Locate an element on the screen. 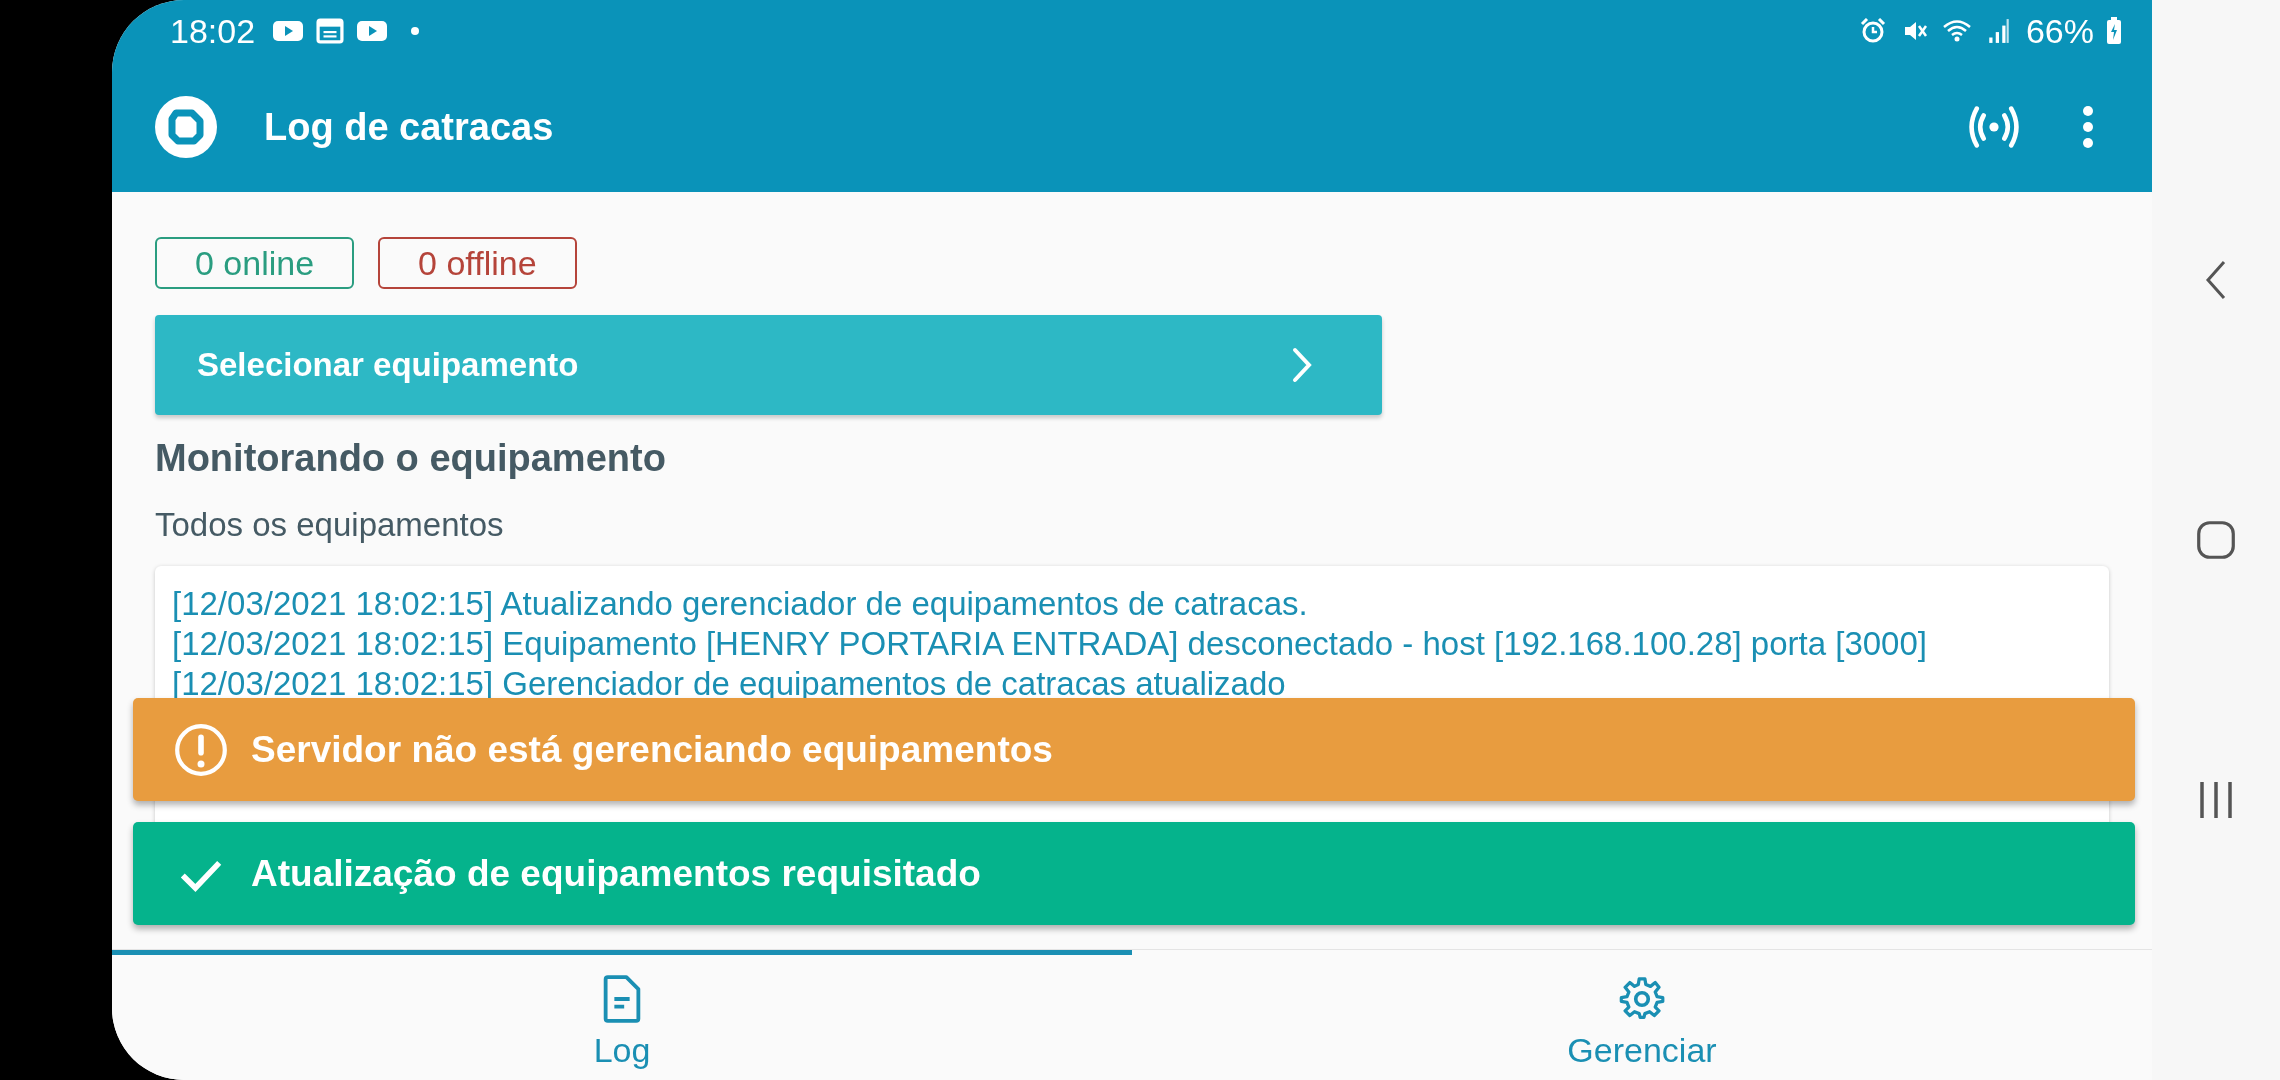 The width and height of the screenshot is (2280, 1080). nav-tab: Gerenciar is located at coordinates (1642, 1015).